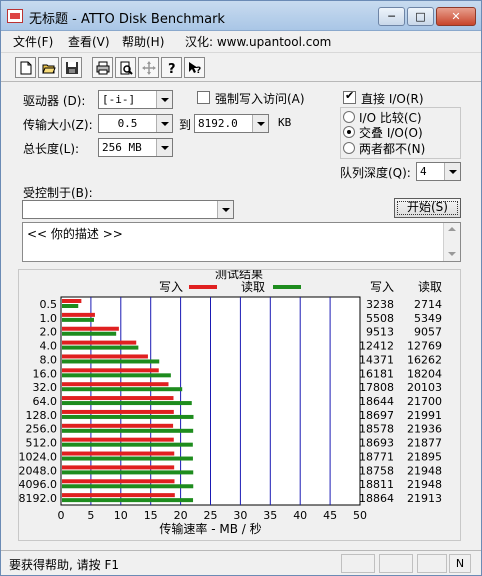  Describe the element at coordinates (42, 443) in the screenshot. I see `y-tick-label: 512.0` at that location.